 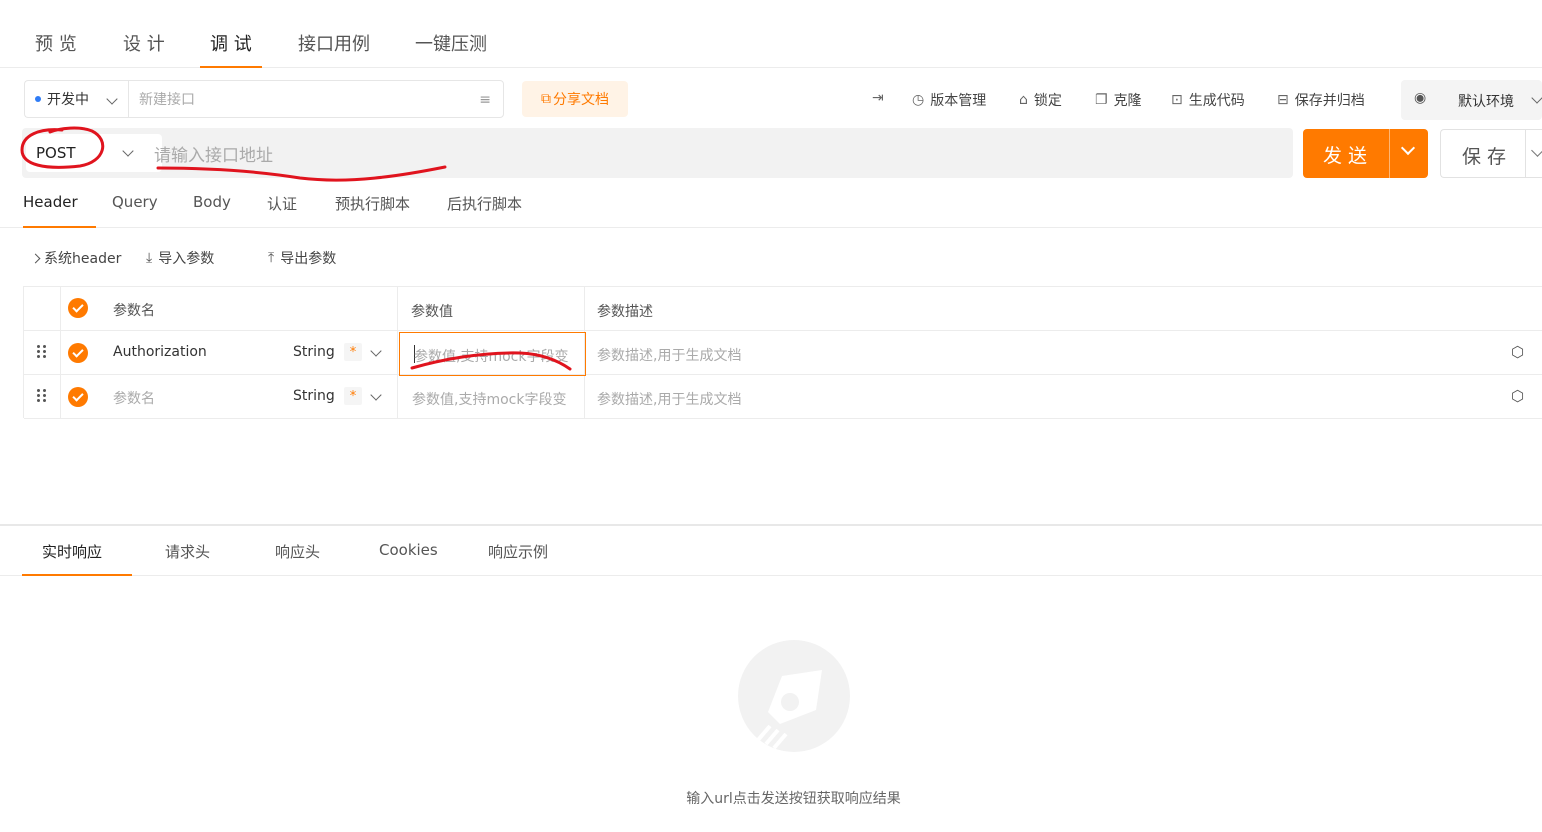 What do you see at coordinates (77, 558) in the screenshot?
I see `tab-realtime-response: 实时响应` at bounding box center [77, 558].